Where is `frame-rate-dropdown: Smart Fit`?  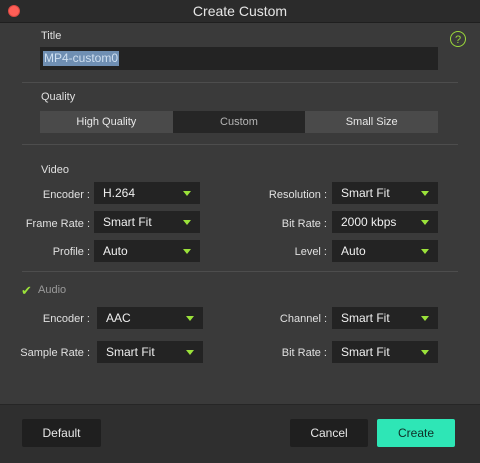
frame-rate-dropdown: Smart Fit is located at coordinates (147, 222).